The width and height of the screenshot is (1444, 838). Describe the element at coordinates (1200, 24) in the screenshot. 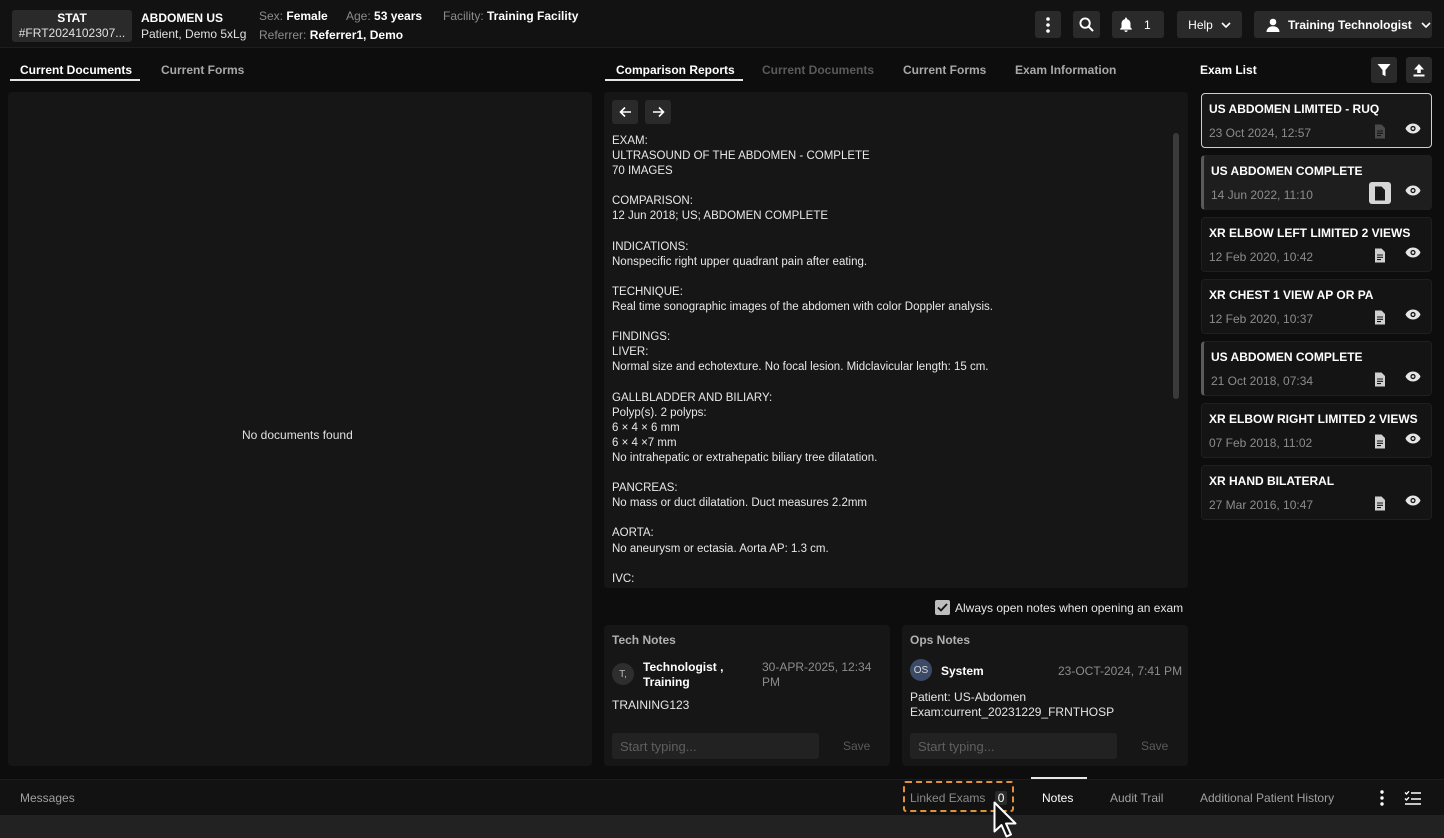

I see `help-label: Help` at that location.